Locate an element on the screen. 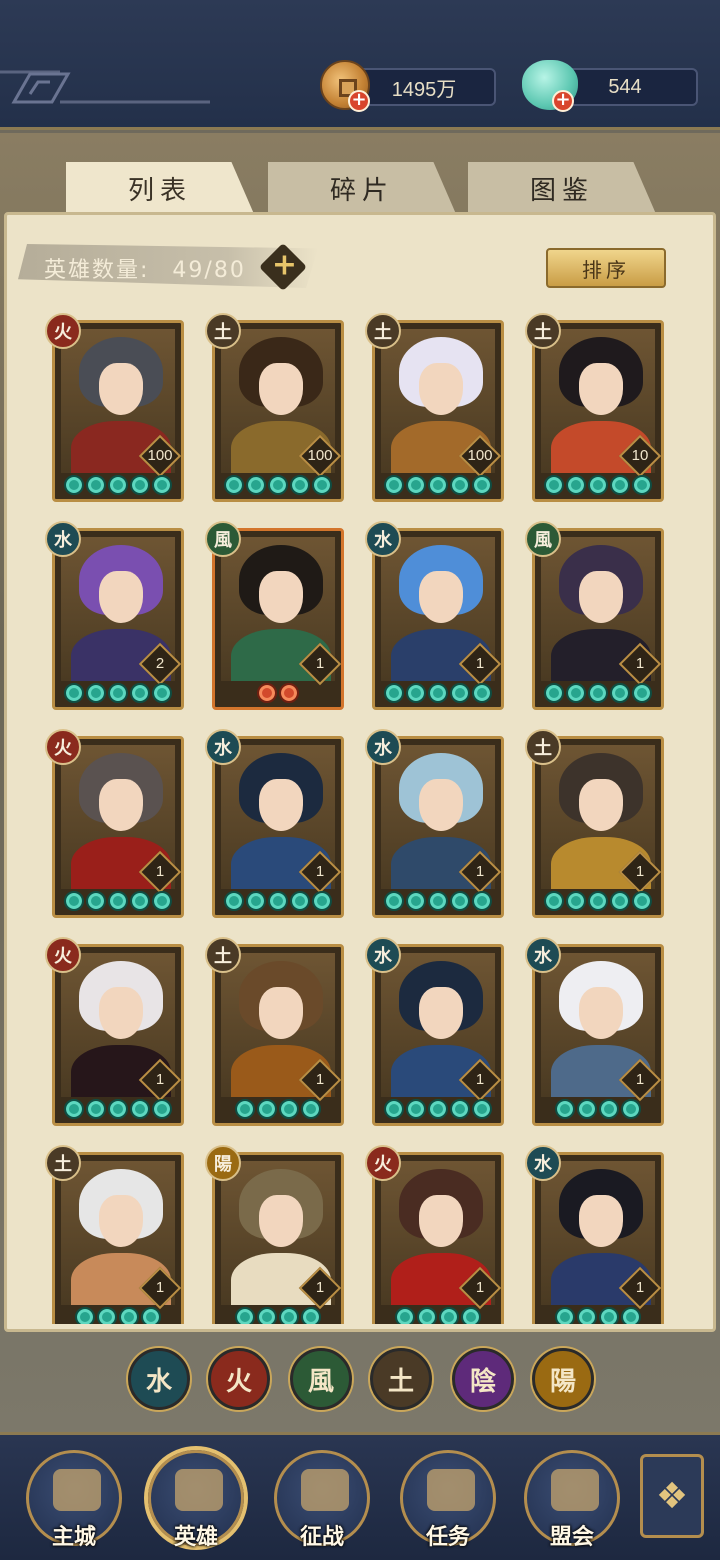 Image resolution: width=720 pixels, height=1560 pixels. tab-codex: 图鉴 is located at coordinates (562, 188).